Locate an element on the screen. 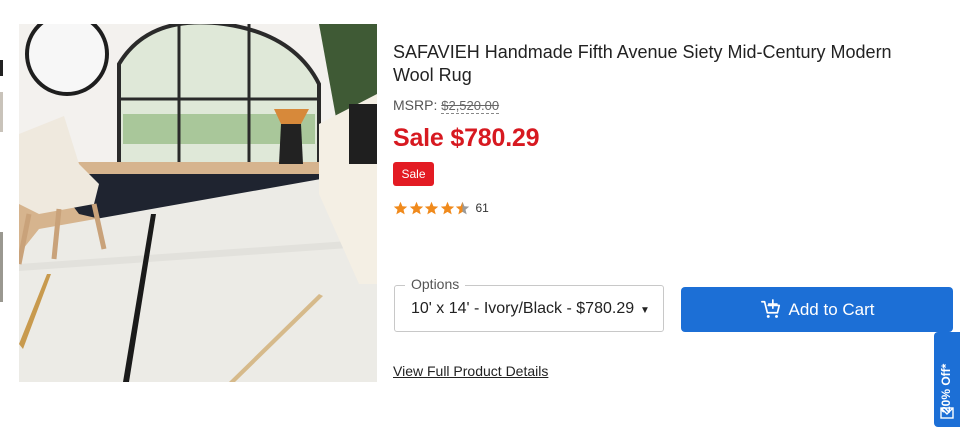 This screenshot has height=442, width=960. options-label: Options is located at coordinates (435, 284).